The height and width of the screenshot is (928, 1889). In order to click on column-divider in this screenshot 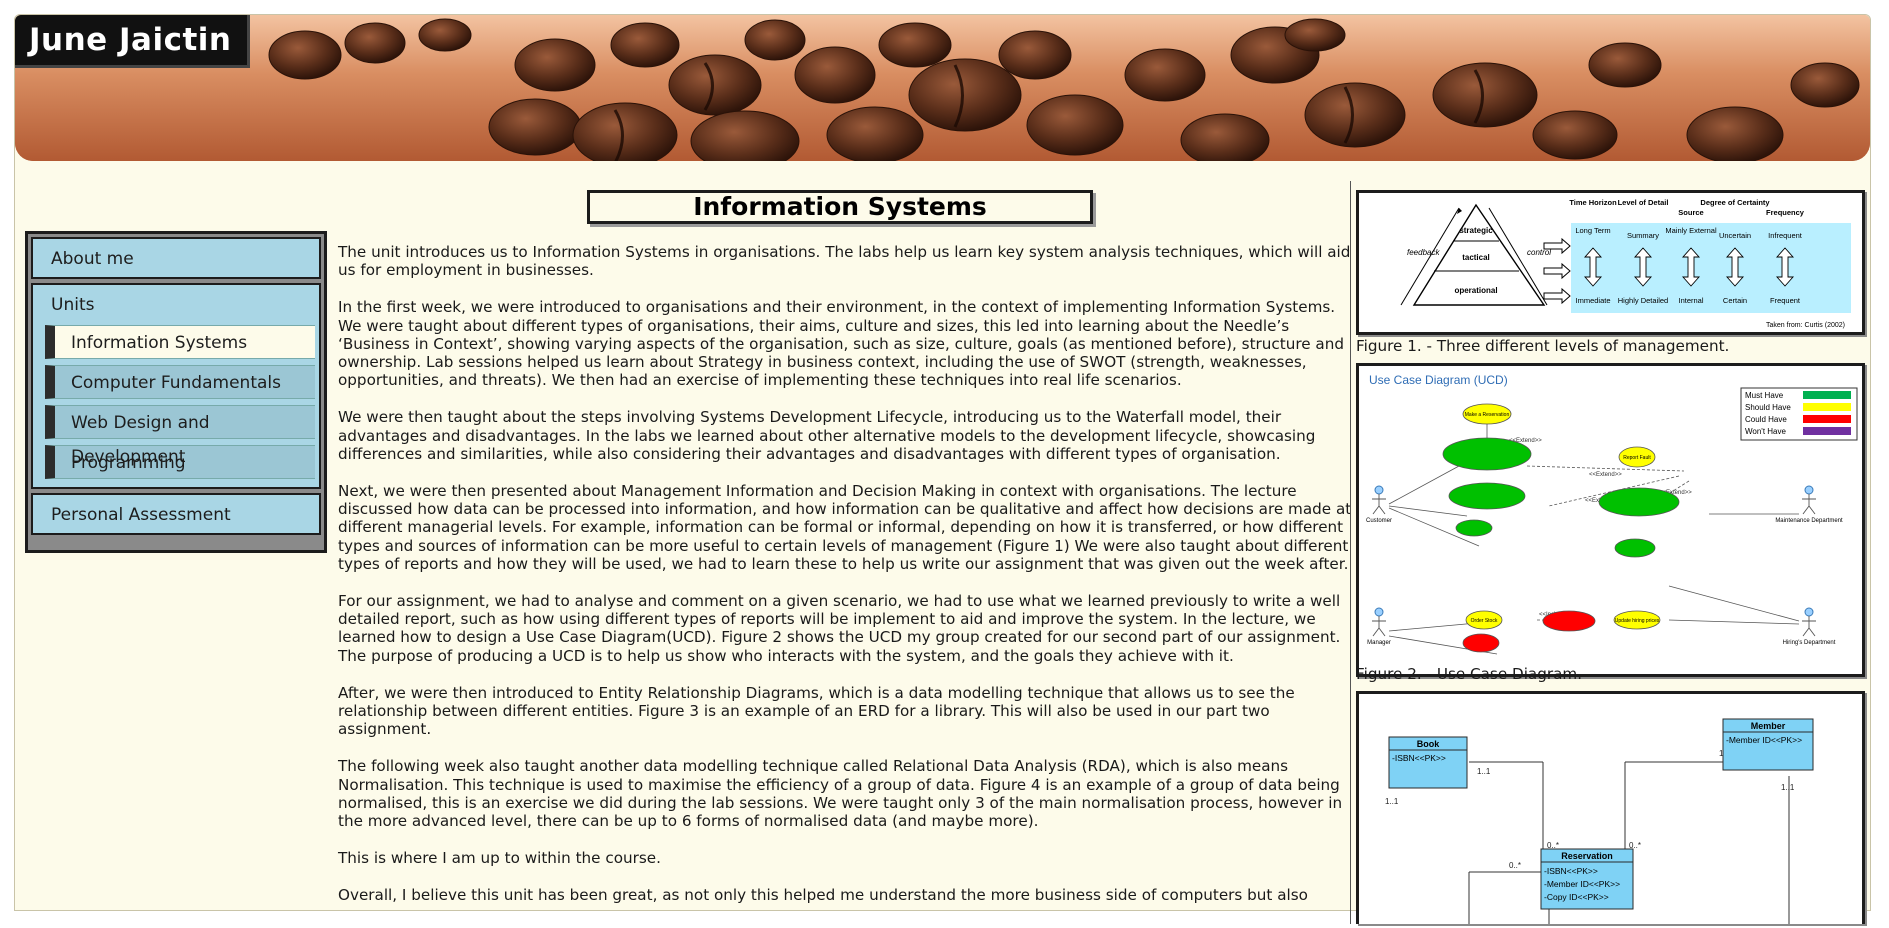, I will do `click(1350, 552)`.